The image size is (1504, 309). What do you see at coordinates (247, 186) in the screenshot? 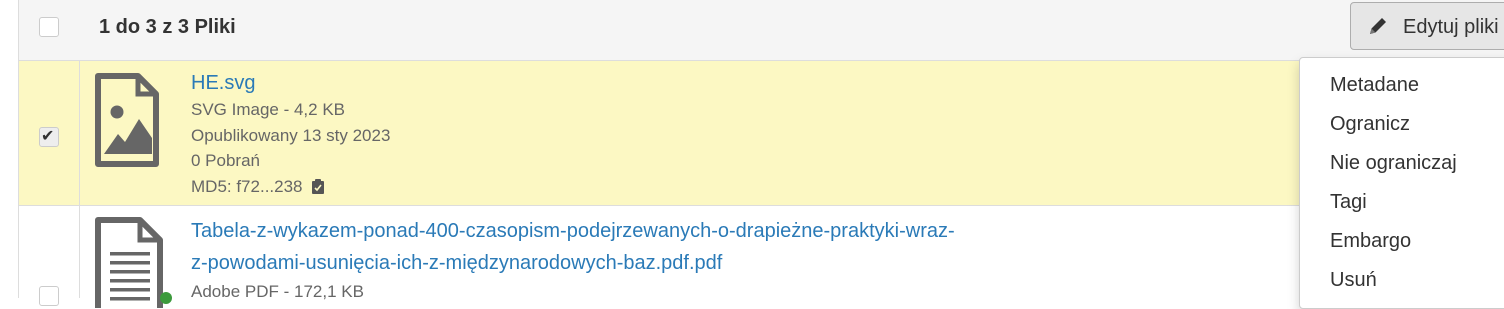
I see `file-md5: MD5: f72...238` at bounding box center [247, 186].